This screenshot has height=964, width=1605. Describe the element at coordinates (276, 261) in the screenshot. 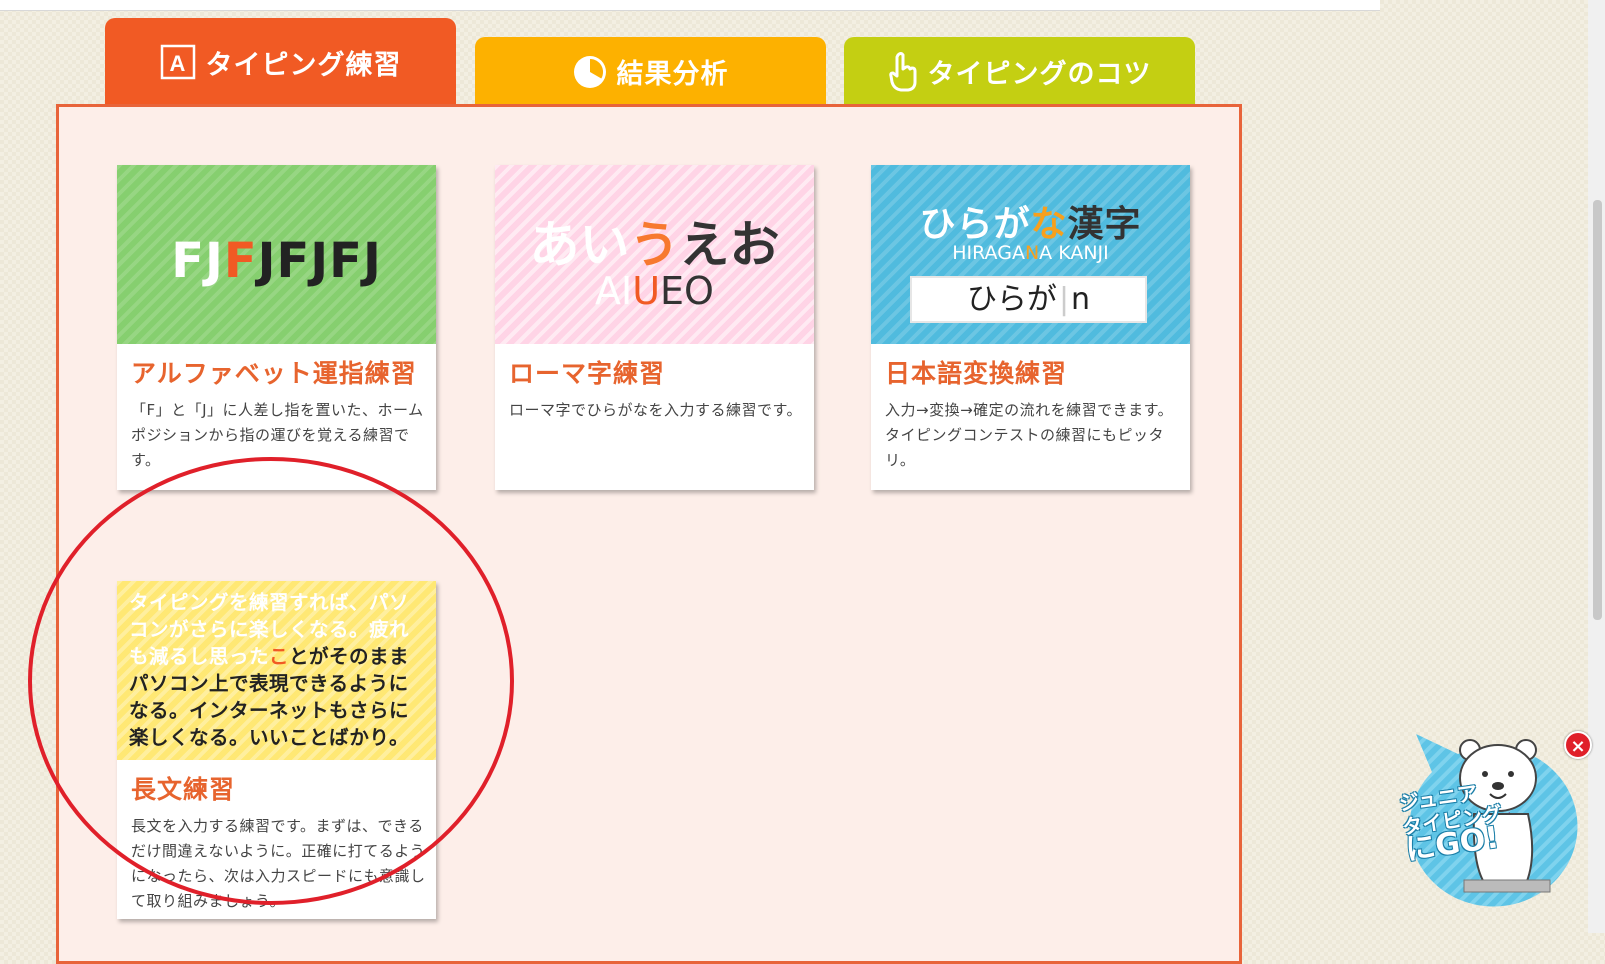

I see `hero-text-fjfj: FJFJFJFJ` at that location.